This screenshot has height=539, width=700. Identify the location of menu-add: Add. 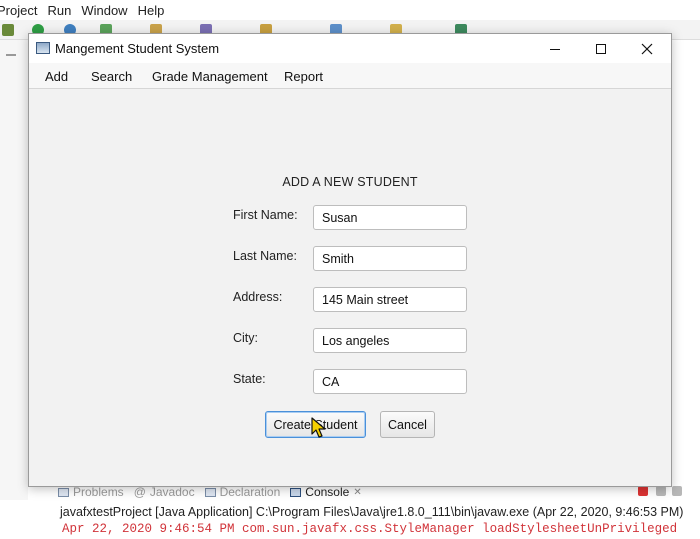
(56, 76).